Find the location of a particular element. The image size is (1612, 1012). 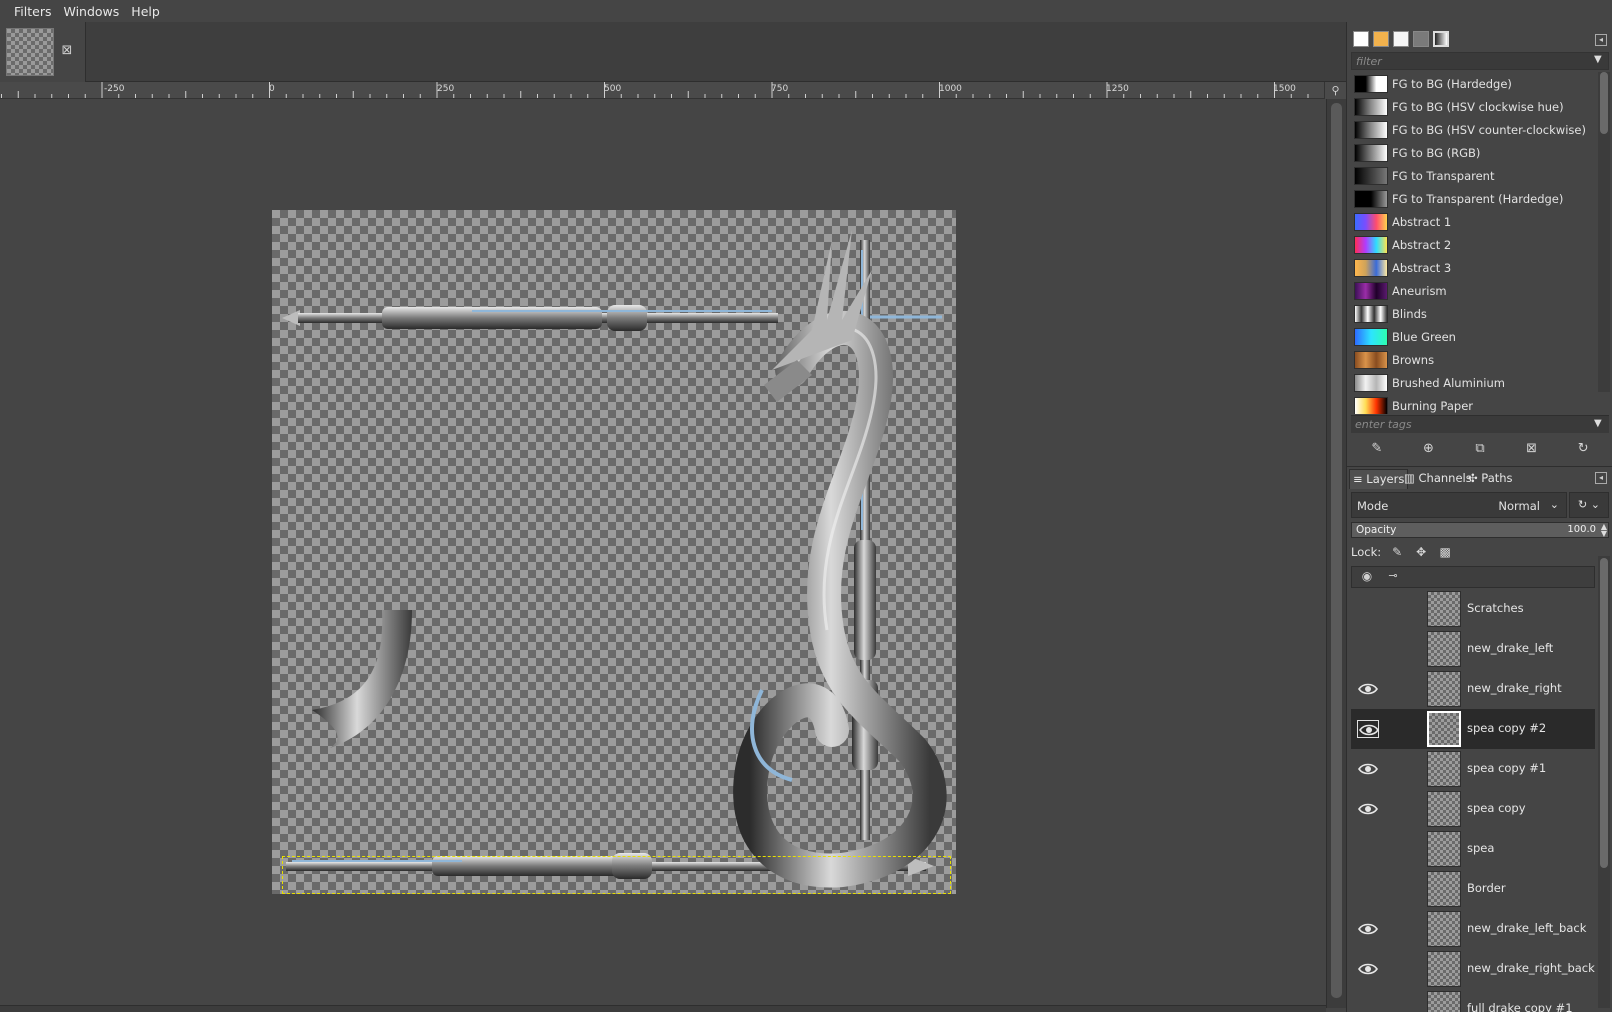

tab-paths: ✣ Paths is located at coordinates (1490, 479).